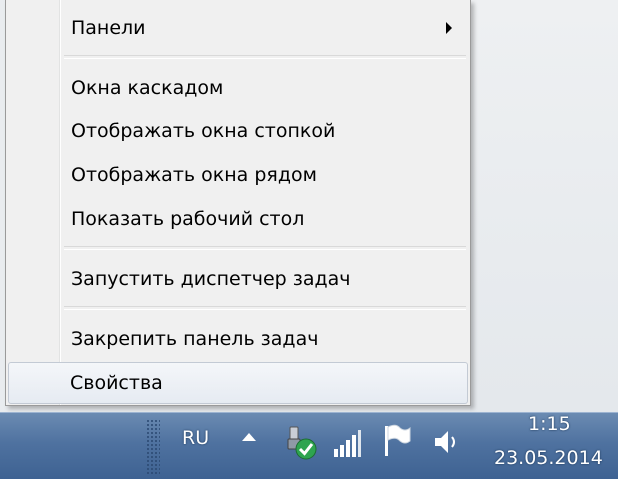 The width and height of the screenshot is (618, 479). What do you see at coordinates (249, 437) in the screenshot?
I see `show-hidden-icons-arrow-icon` at bounding box center [249, 437].